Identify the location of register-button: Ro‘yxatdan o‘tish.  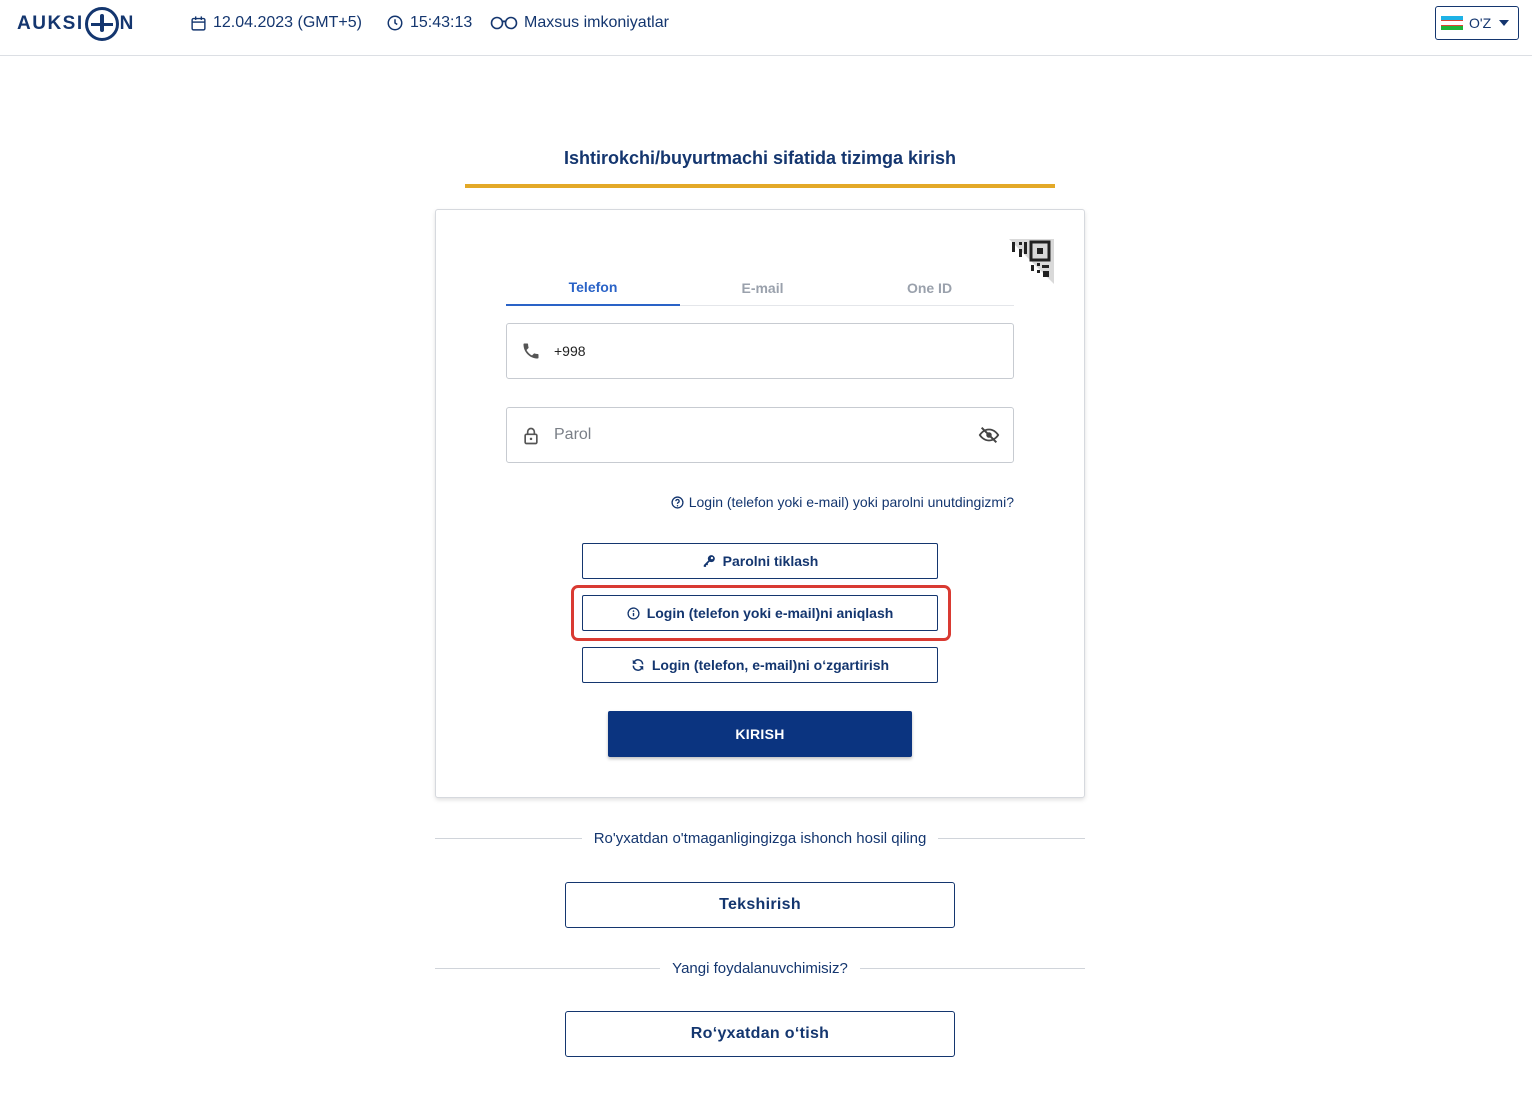
(760, 1034).